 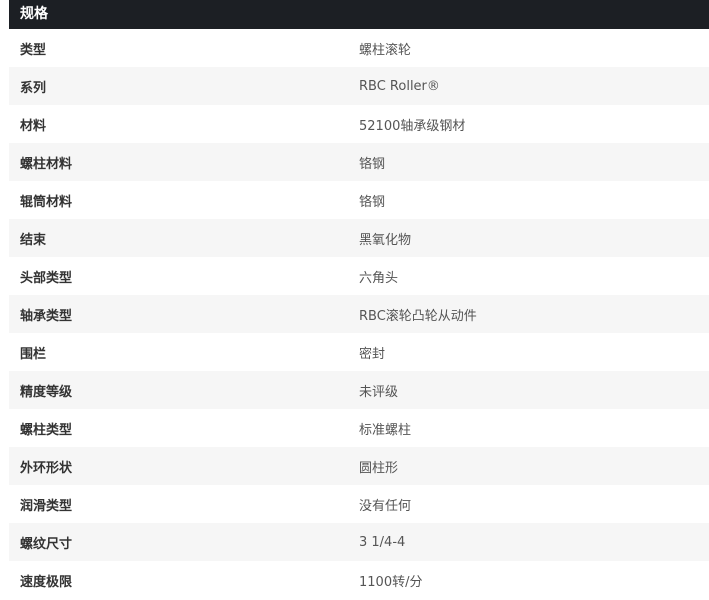 What do you see at coordinates (4, 300) in the screenshot?
I see `page-margin` at bounding box center [4, 300].